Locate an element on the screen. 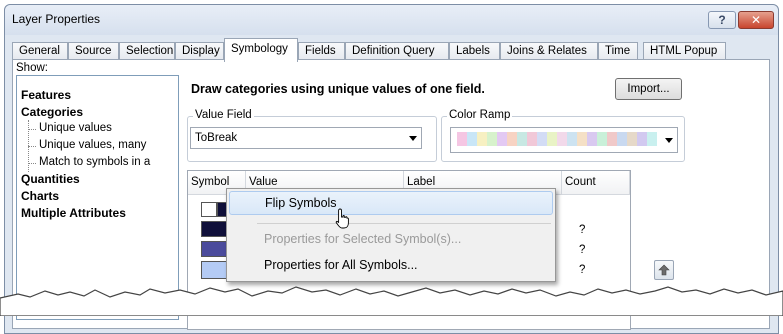 The image size is (783, 334). color-ramp-select is located at coordinates (564, 140).